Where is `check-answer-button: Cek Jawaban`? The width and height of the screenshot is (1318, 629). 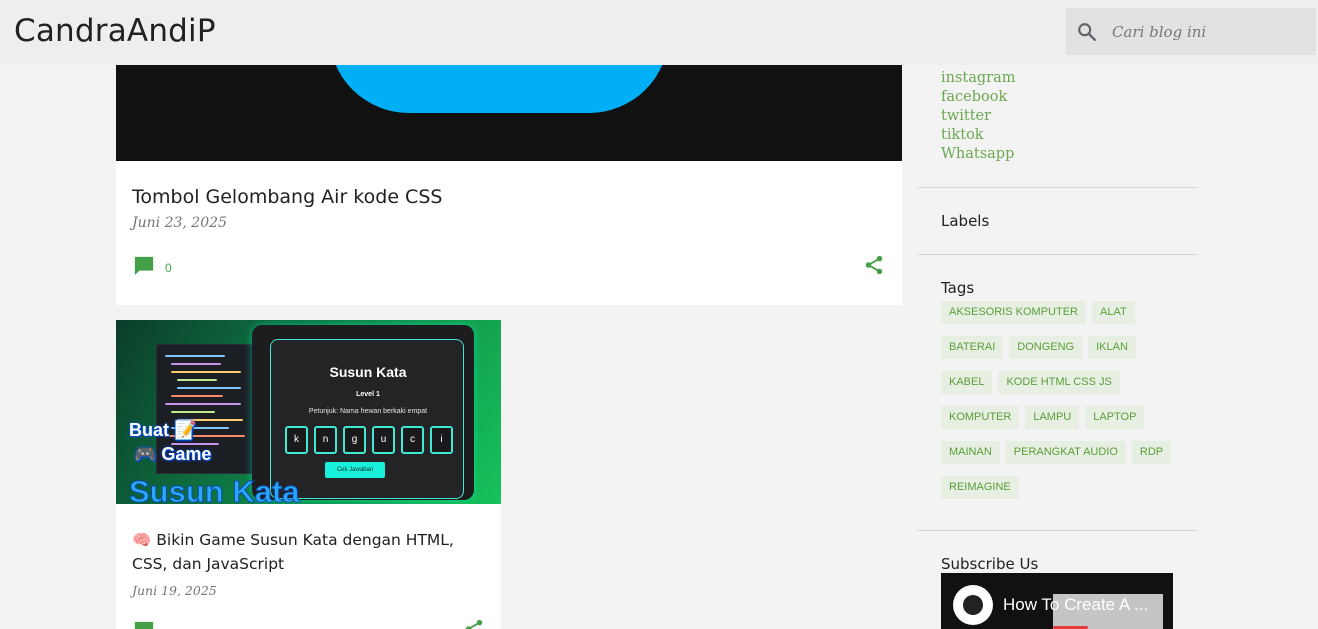 check-answer-button: Cek Jawaban is located at coordinates (355, 470).